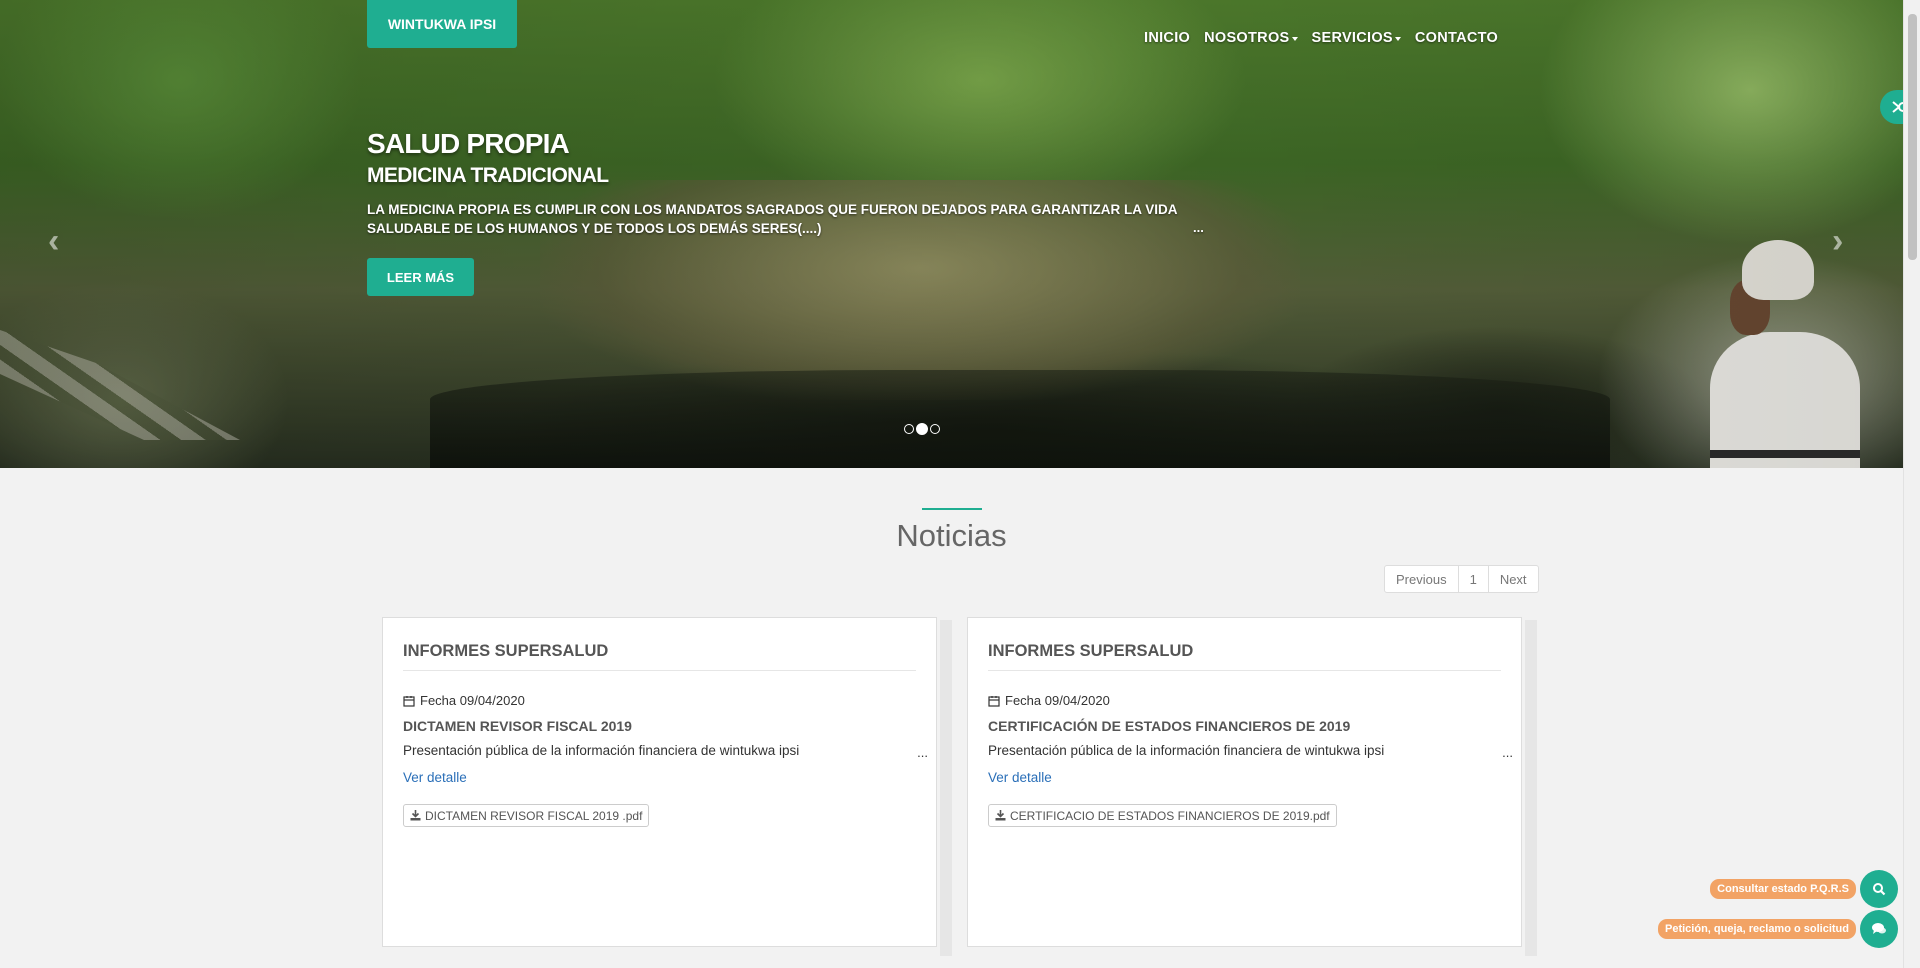 The image size is (1920, 968). What do you see at coordinates (1757, 929) in the screenshot?
I see `pqrs-request-label: Petición, queja, reclamo o solicitud` at bounding box center [1757, 929].